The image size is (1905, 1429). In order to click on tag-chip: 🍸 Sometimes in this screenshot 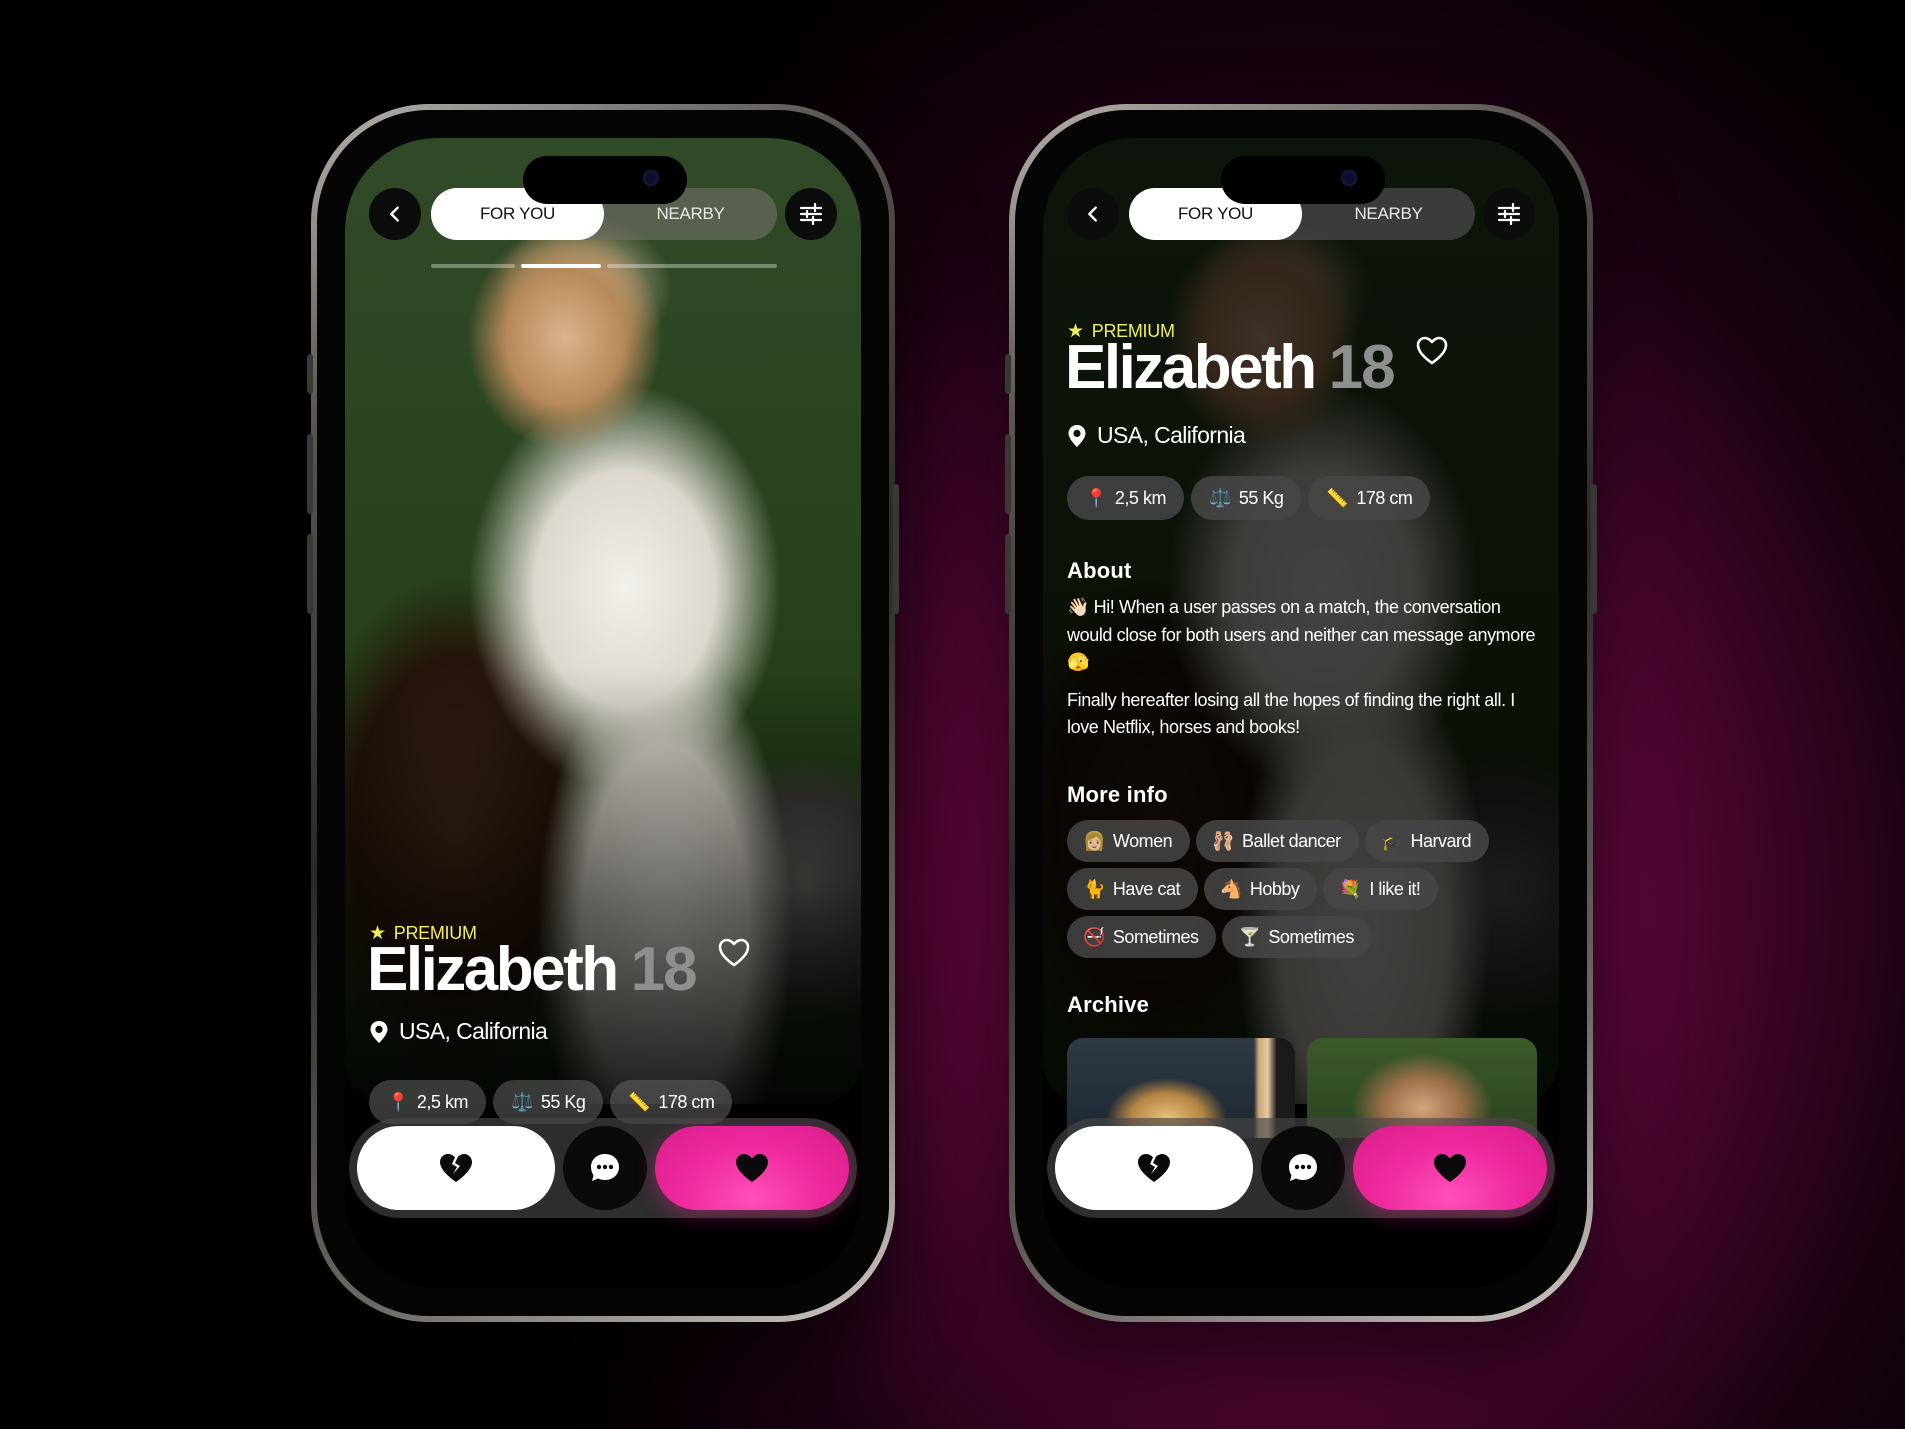, I will do `click(1297, 937)`.